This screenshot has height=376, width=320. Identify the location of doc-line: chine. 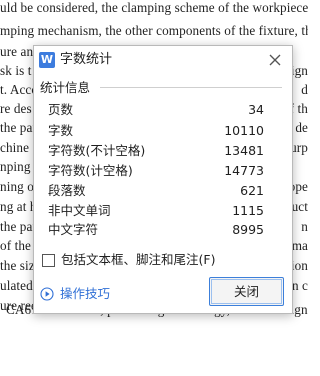
(15, 147).